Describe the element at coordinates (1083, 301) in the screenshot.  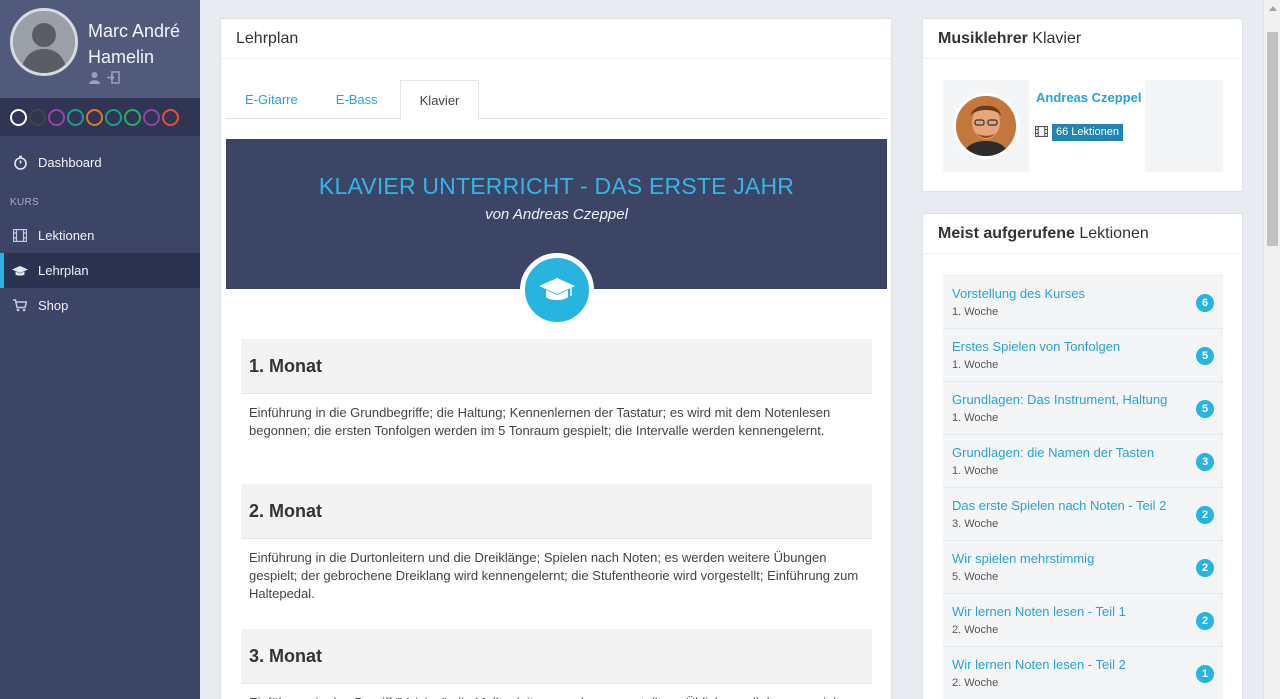
I see `lesson-list-item: Vorstellung des Kurses 1. Woche 6` at that location.